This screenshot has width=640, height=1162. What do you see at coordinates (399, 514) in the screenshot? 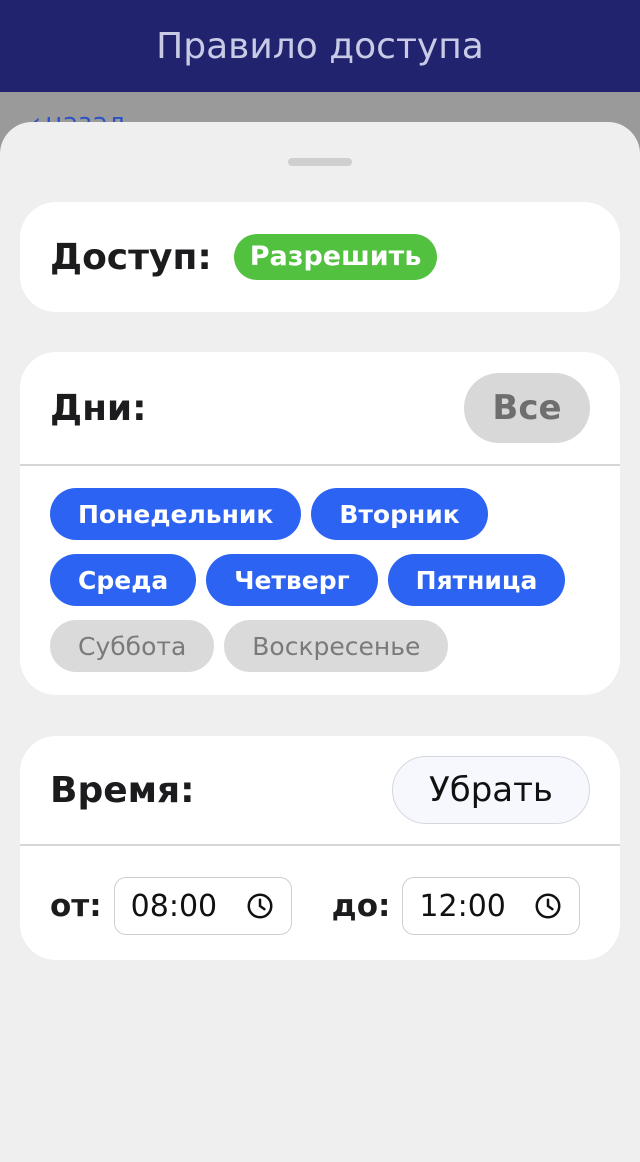
I see `day-chip-tuesday: Вторник` at bounding box center [399, 514].